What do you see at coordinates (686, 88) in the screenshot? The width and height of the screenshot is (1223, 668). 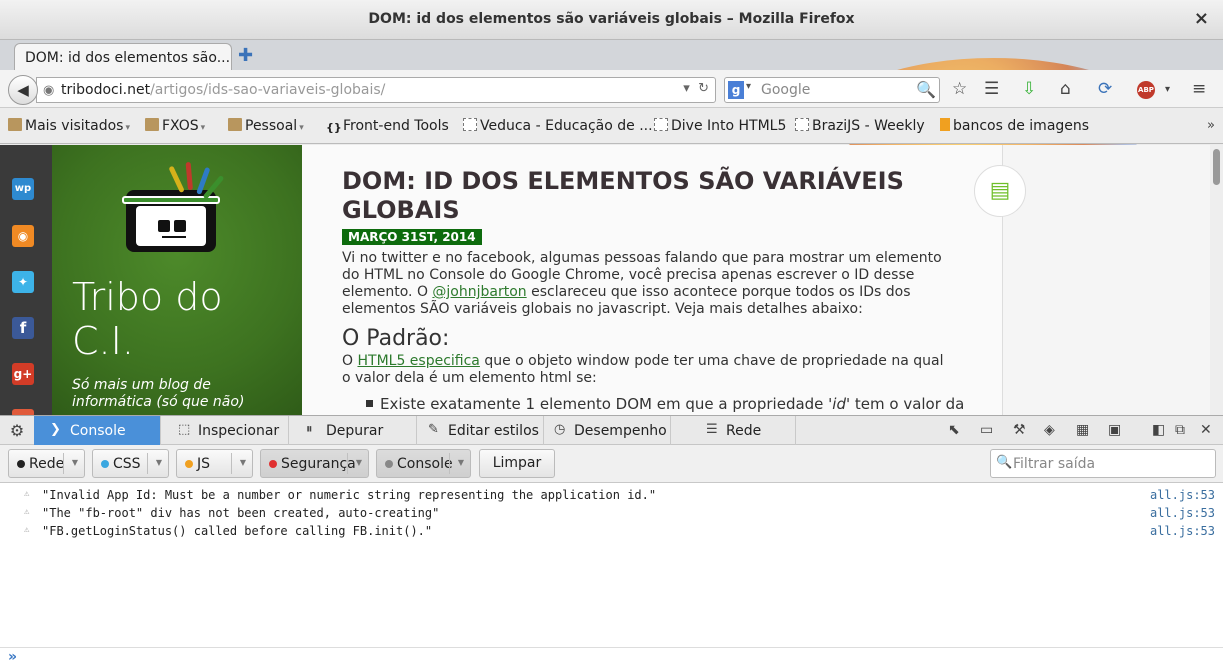 I see `url-dropdown-icon: ▾` at bounding box center [686, 88].